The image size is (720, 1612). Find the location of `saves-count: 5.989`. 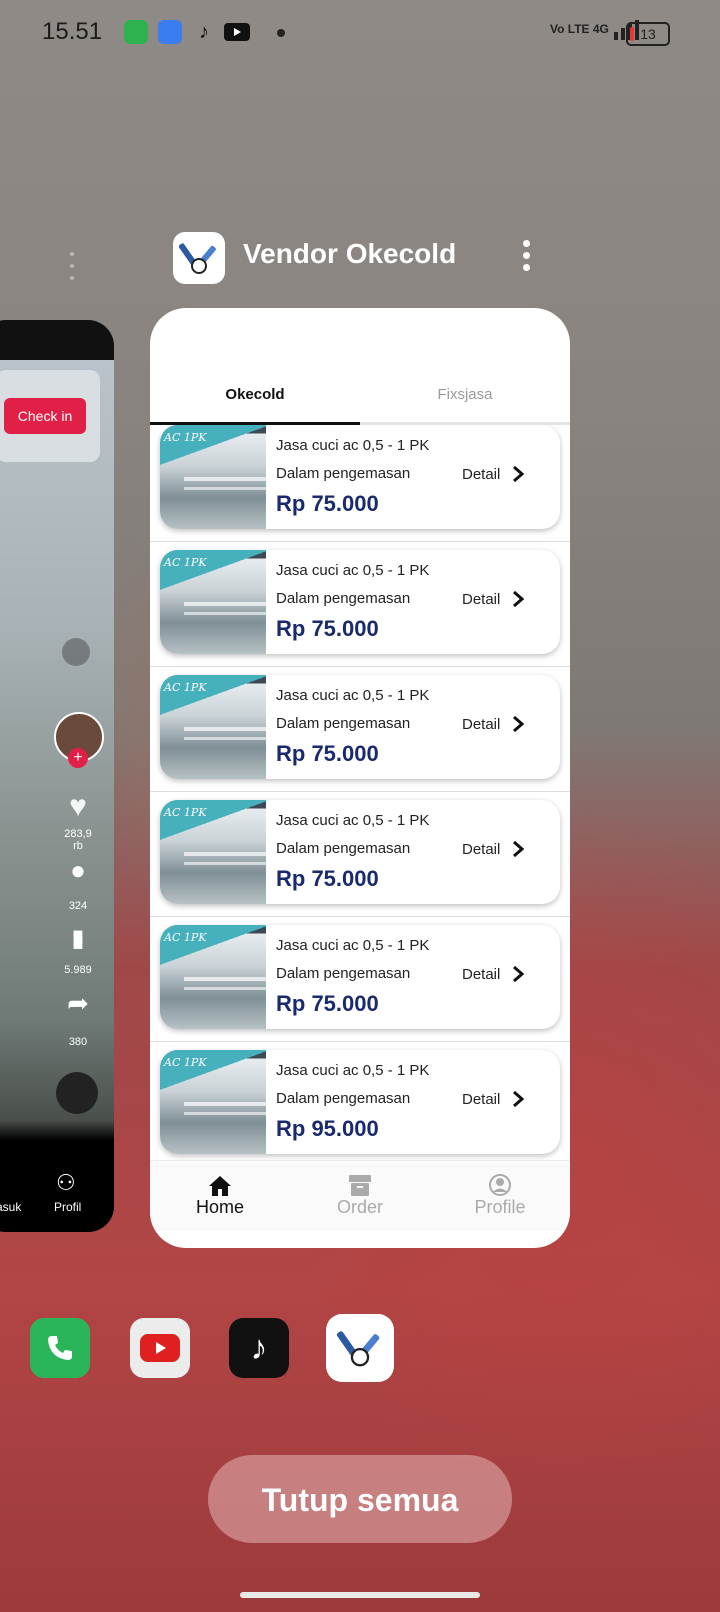

saves-count: 5.989 is located at coordinates (78, 970).